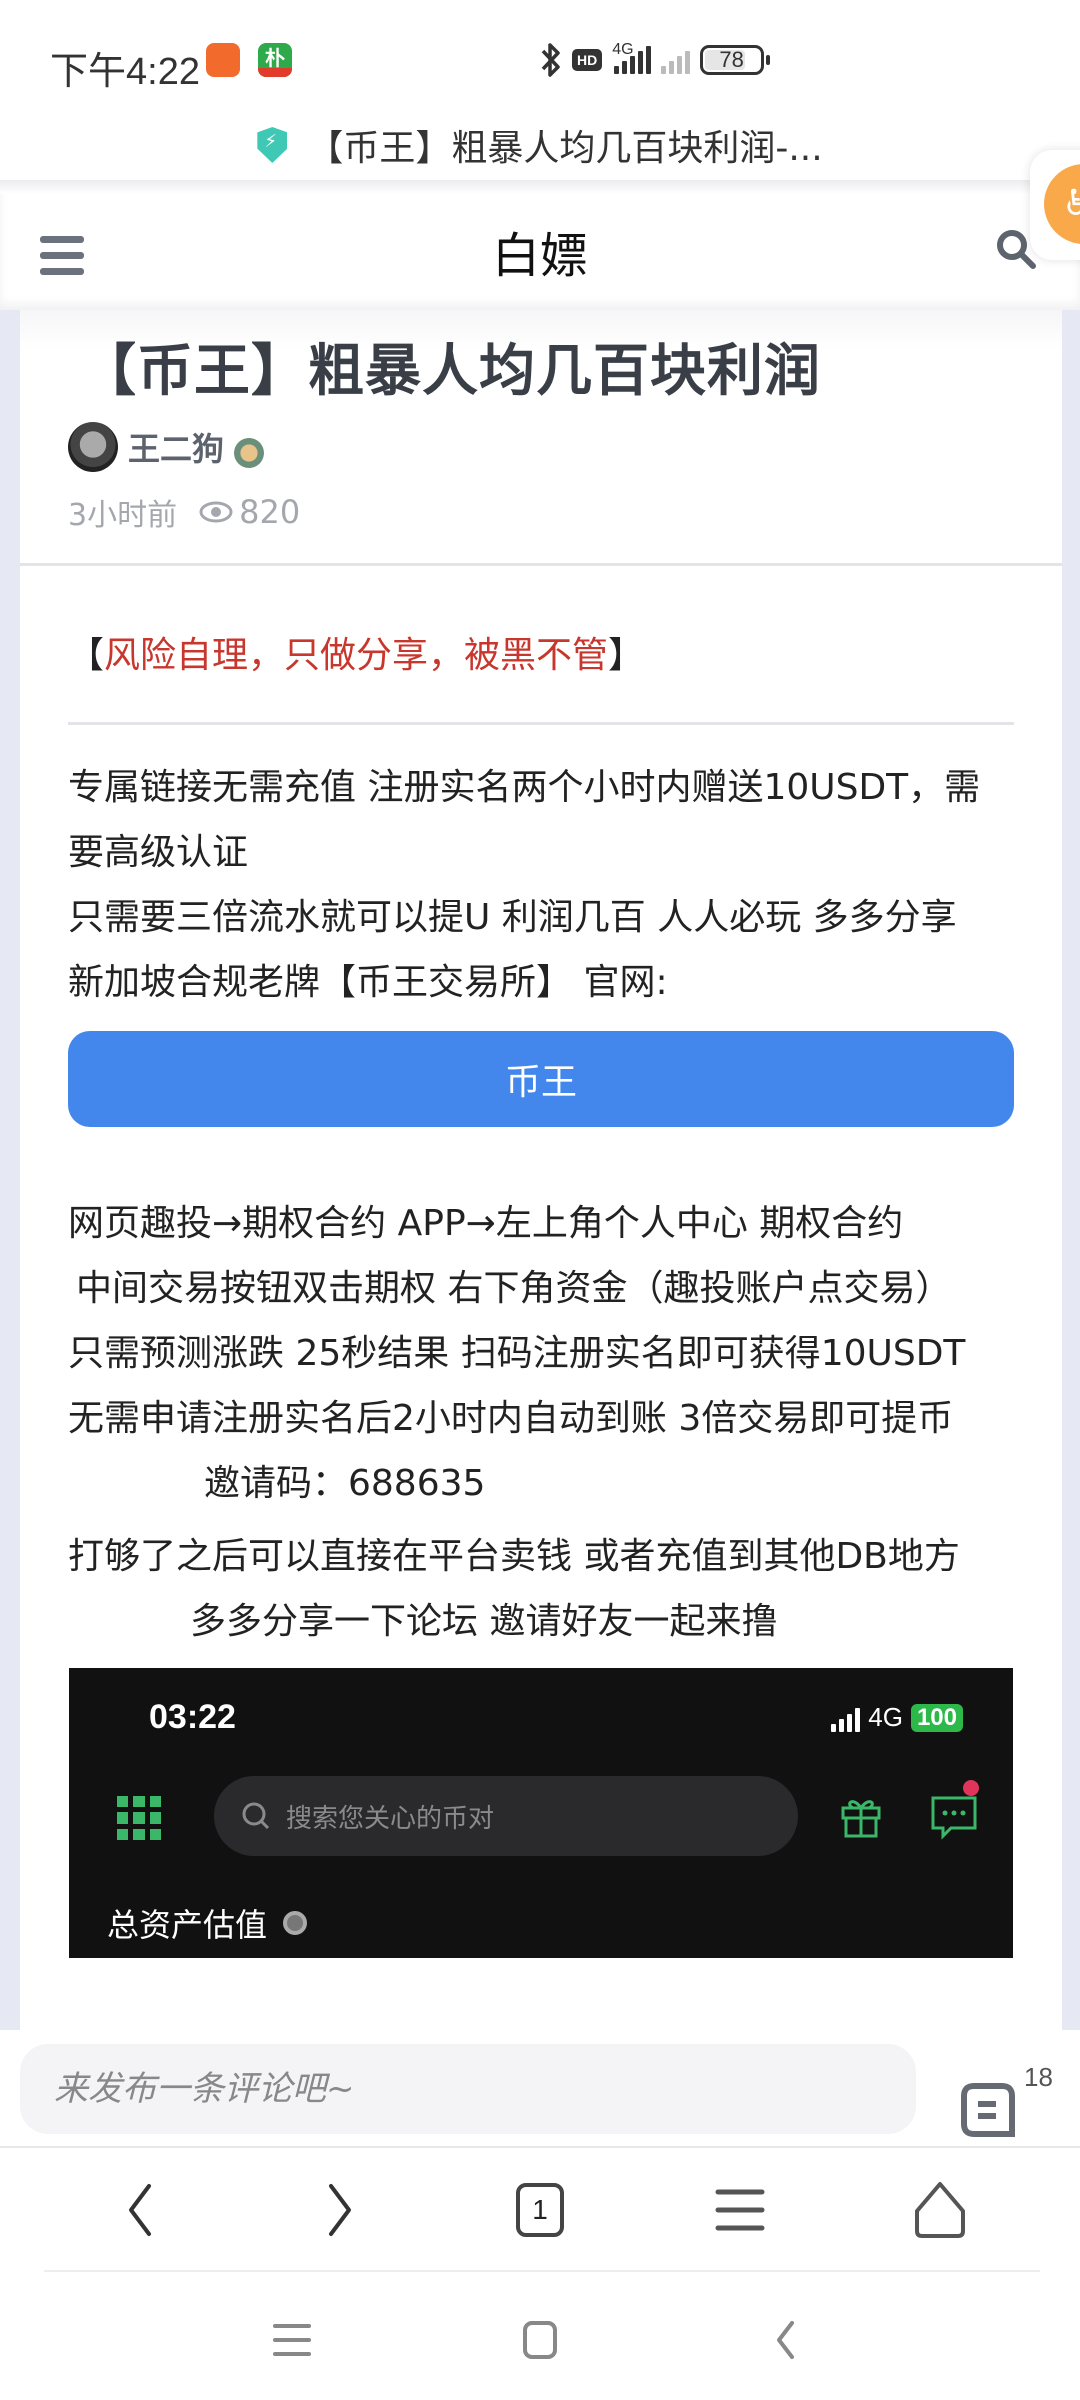 The height and width of the screenshot is (2400, 1080). I want to click on xiaomi-store-notification-icon, so click(223, 60).